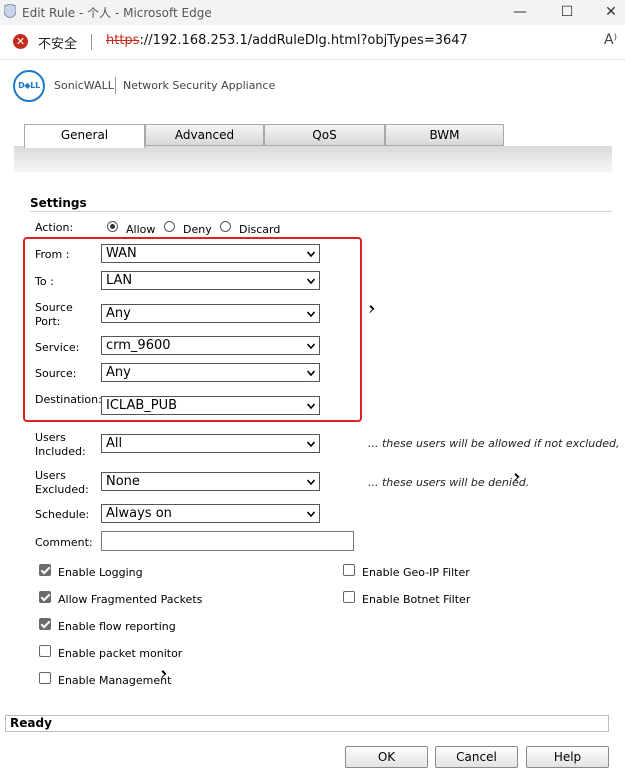  What do you see at coordinates (117, 13) in the screenshot?
I see `window-title: Edit Rule - 个人 - Microsoft Edge` at bounding box center [117, 13].